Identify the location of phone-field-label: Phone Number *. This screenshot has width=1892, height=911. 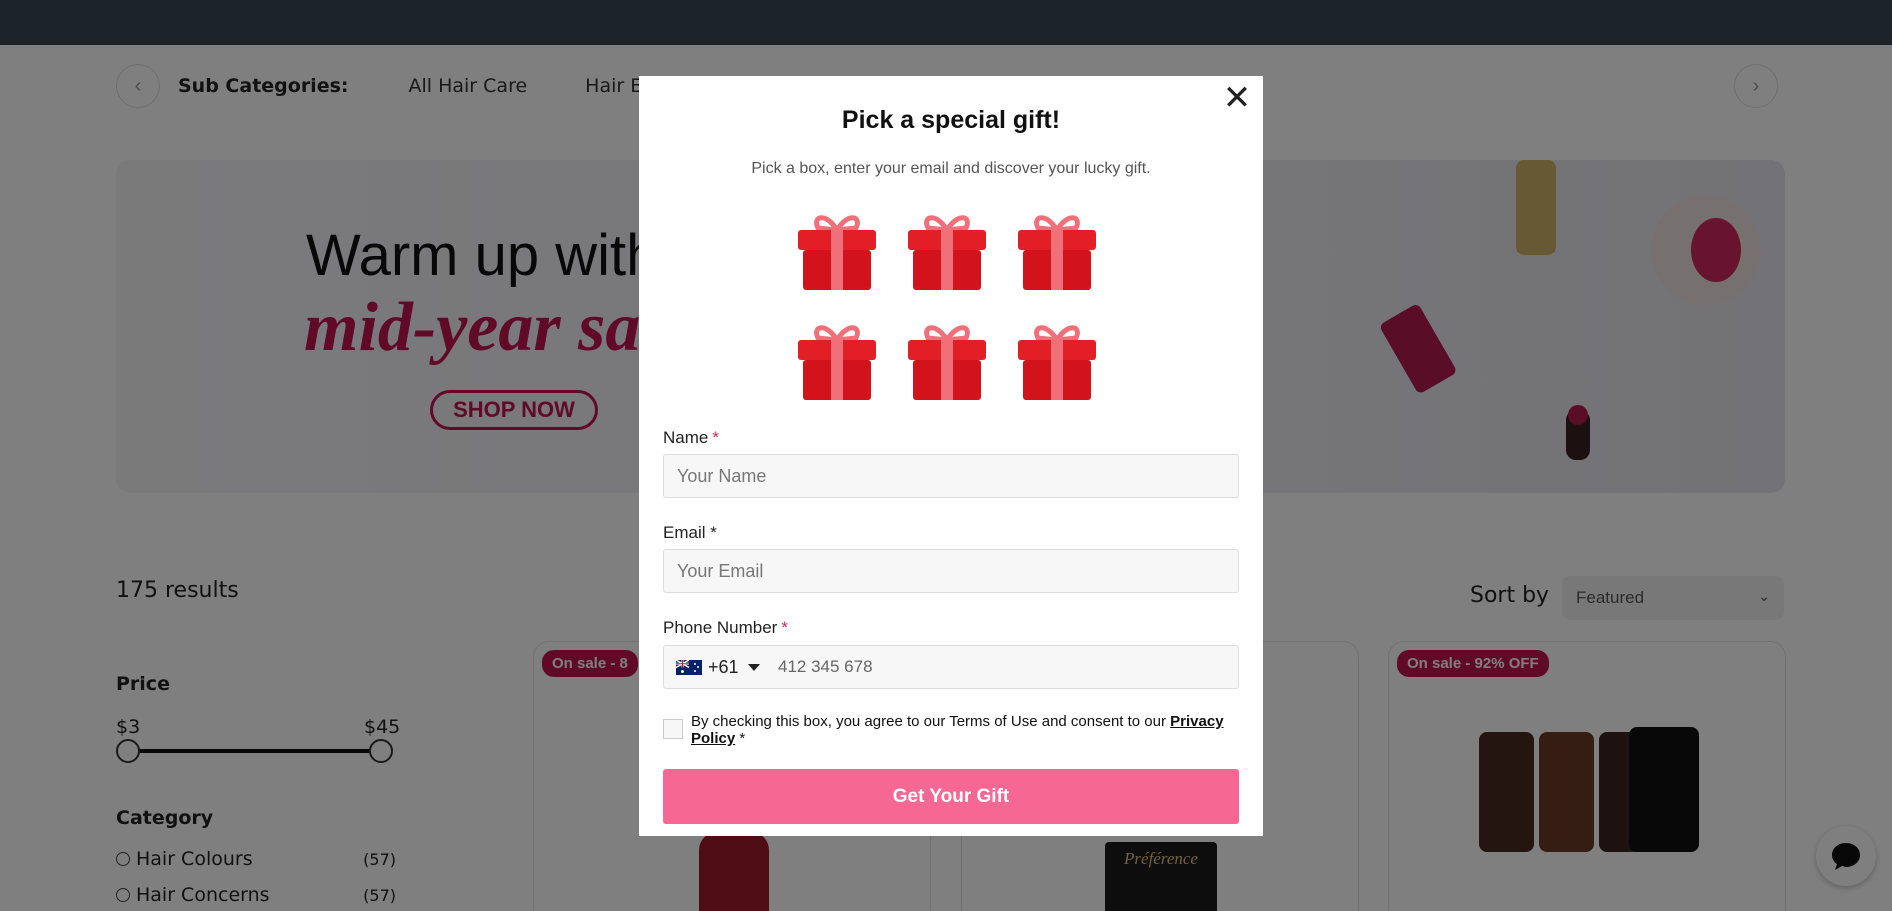
(725, 628).